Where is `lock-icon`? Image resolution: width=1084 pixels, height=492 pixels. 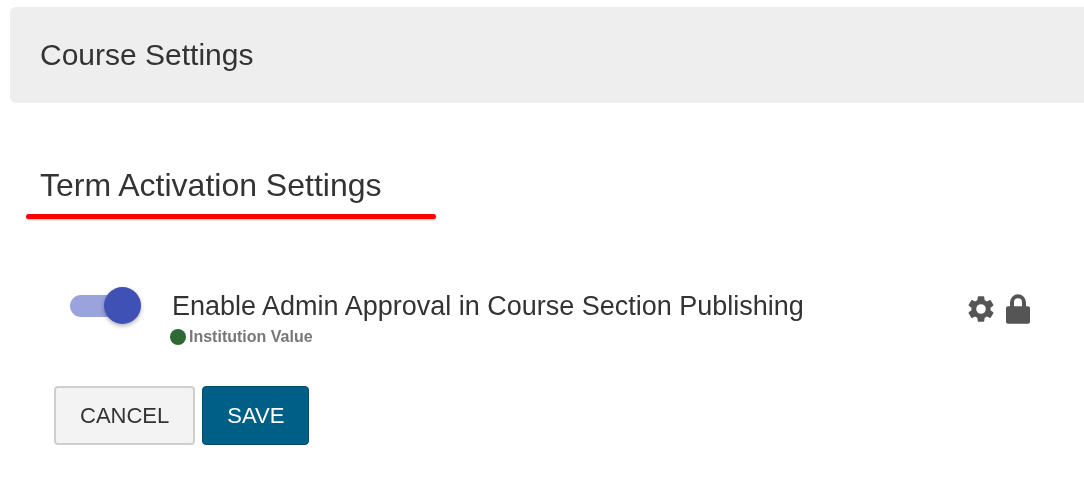
lock-icon is located at coordinates (1018, 309).